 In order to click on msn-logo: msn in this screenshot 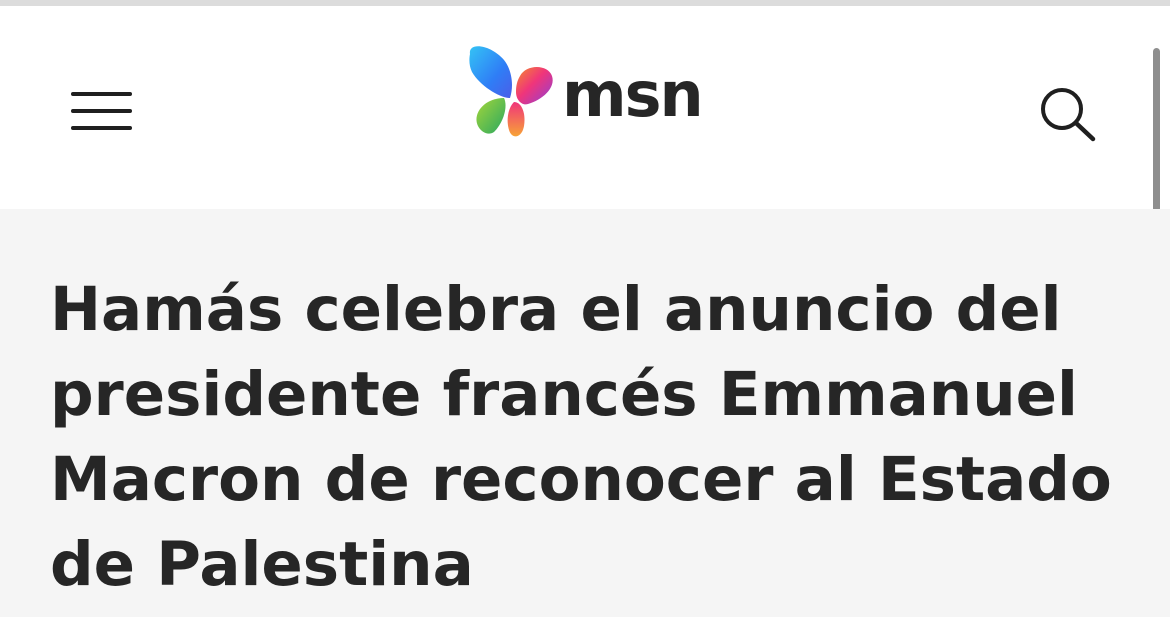, I will do `click(584, 92)`.